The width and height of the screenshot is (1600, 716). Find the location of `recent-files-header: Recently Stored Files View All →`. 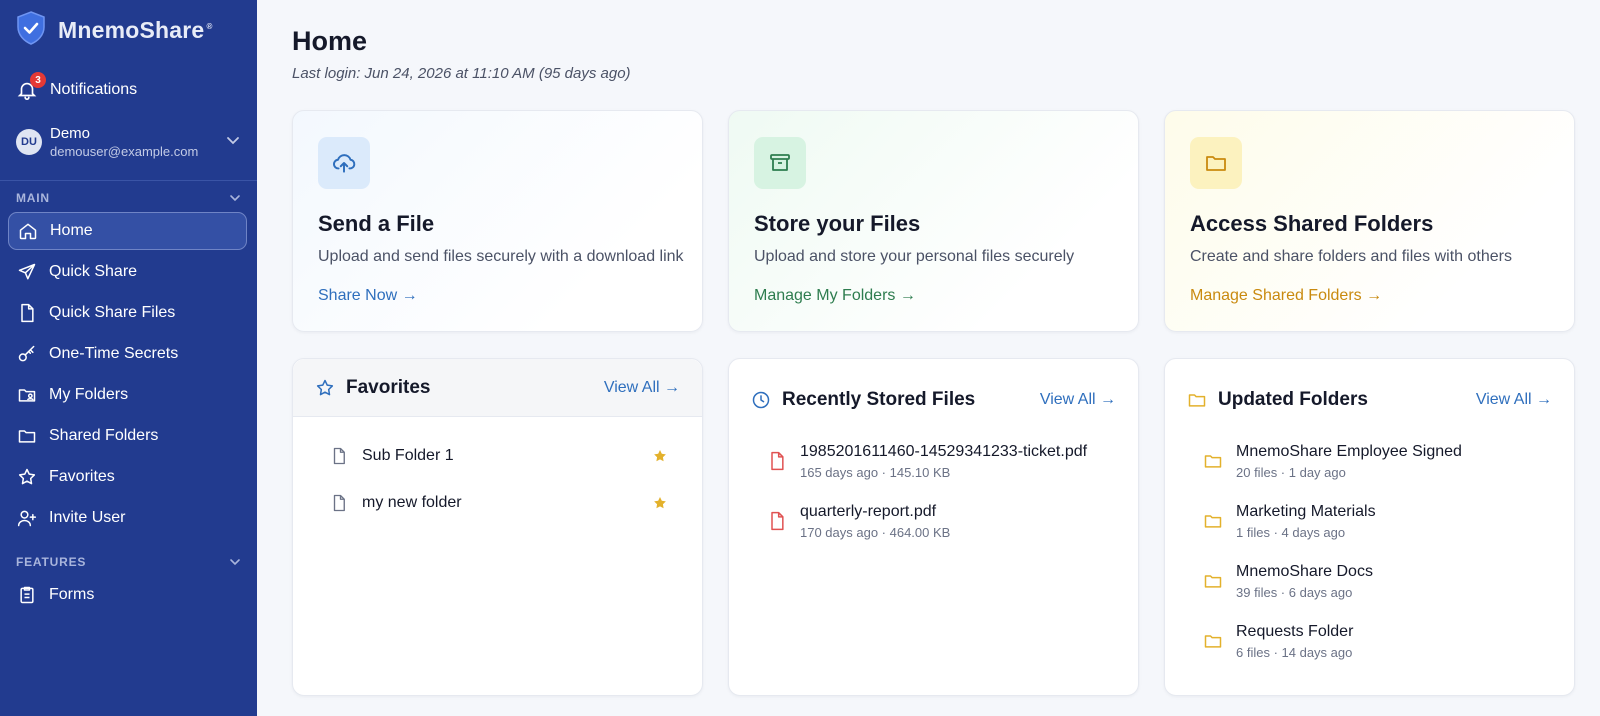

recent-files-header: Recently Stored Files View All → is located at coordinates (933, 400).